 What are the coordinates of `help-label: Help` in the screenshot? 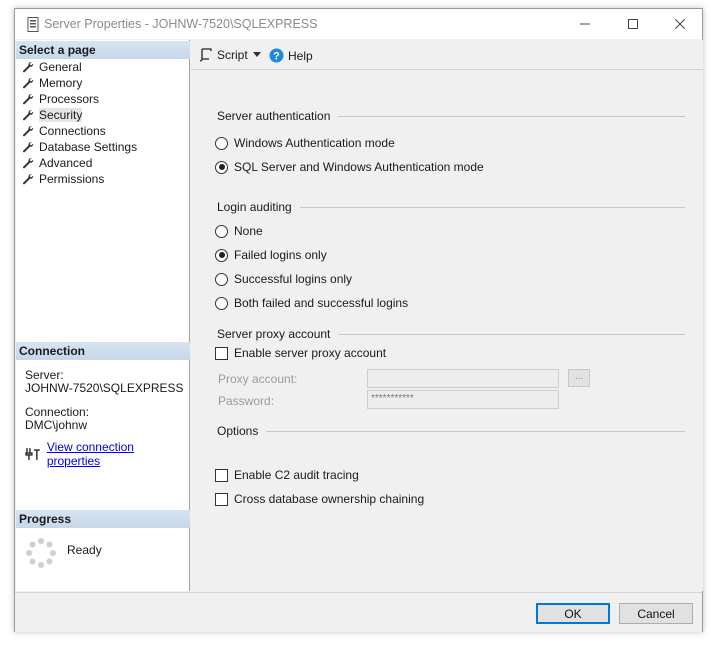 It's located at (300, 55).